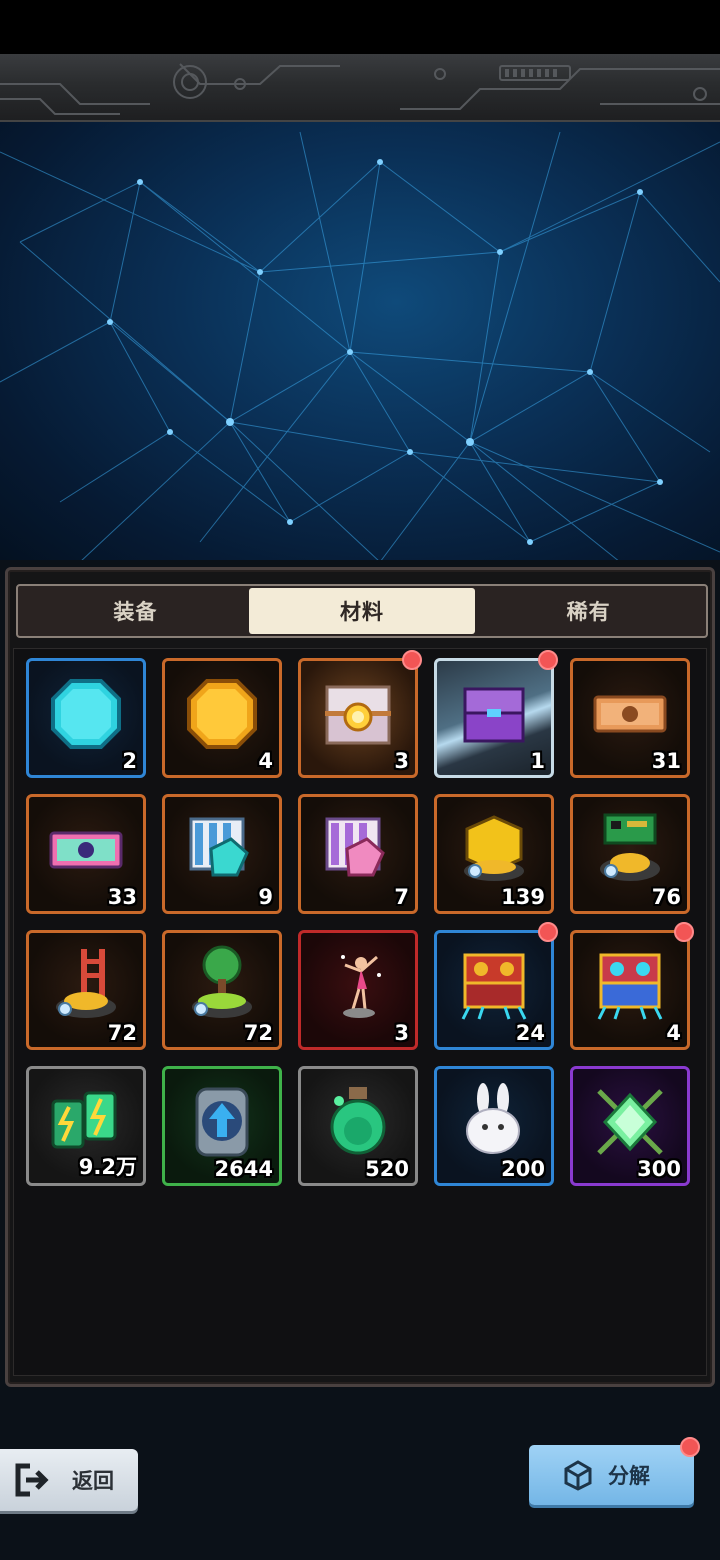  What do you see at coordinates (265, 897) in the screenshot?
I see `item-count: 9` at bounding box center [265, 897].